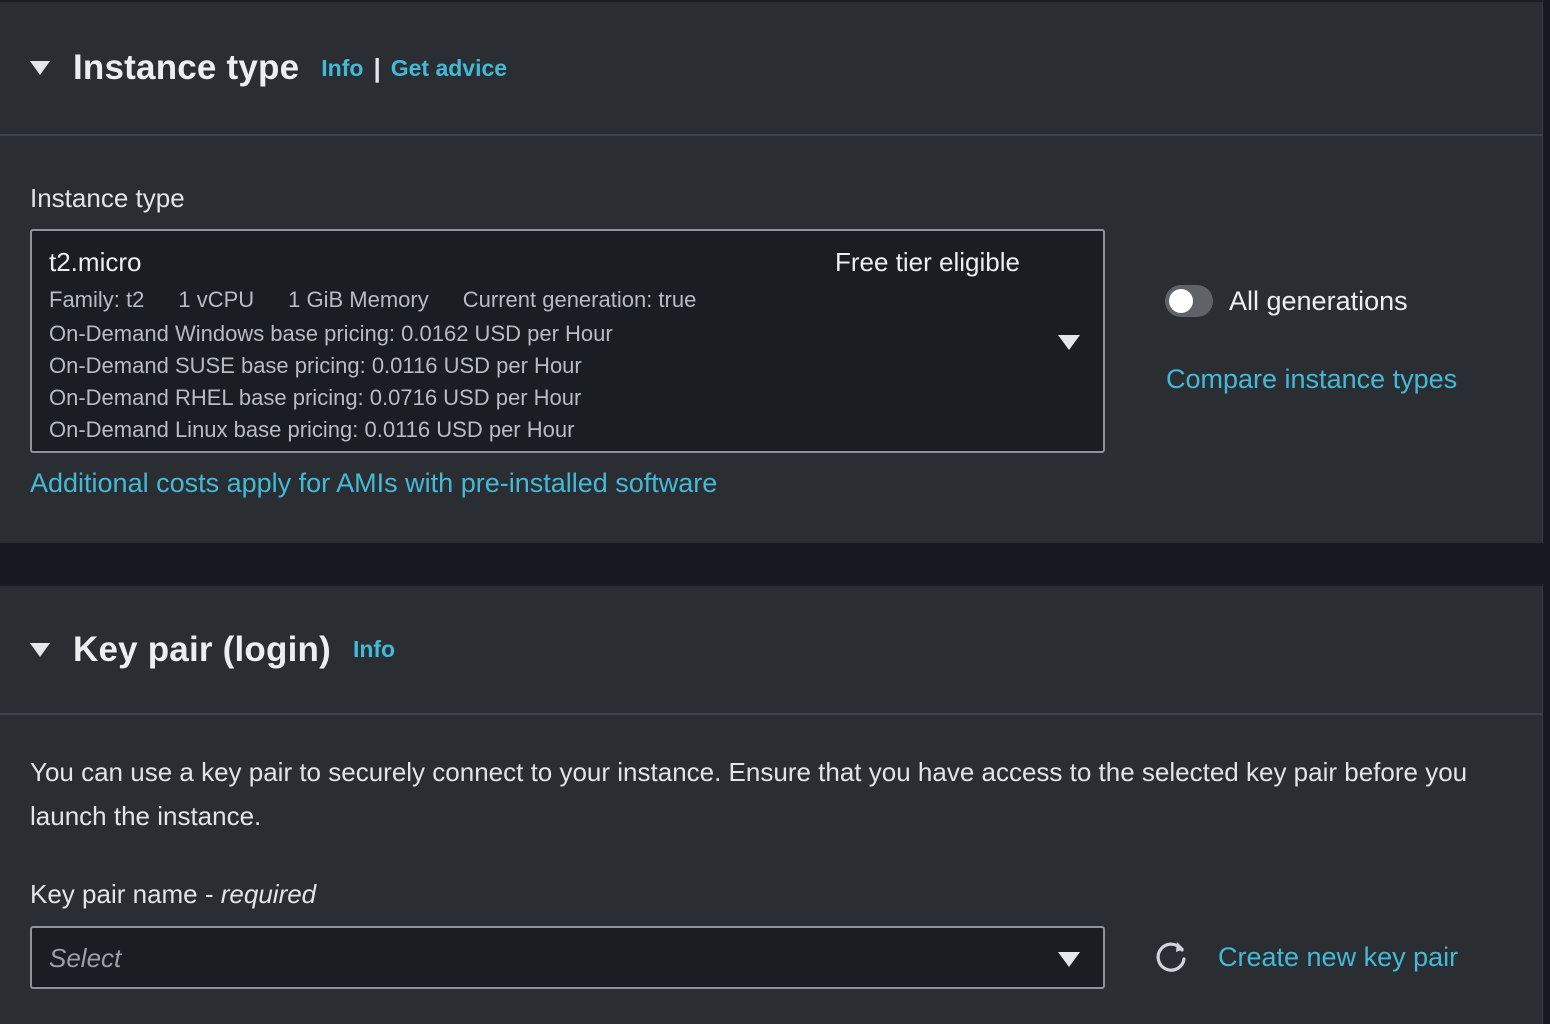  I want to click on toggle-knob, so click(1181, 301).